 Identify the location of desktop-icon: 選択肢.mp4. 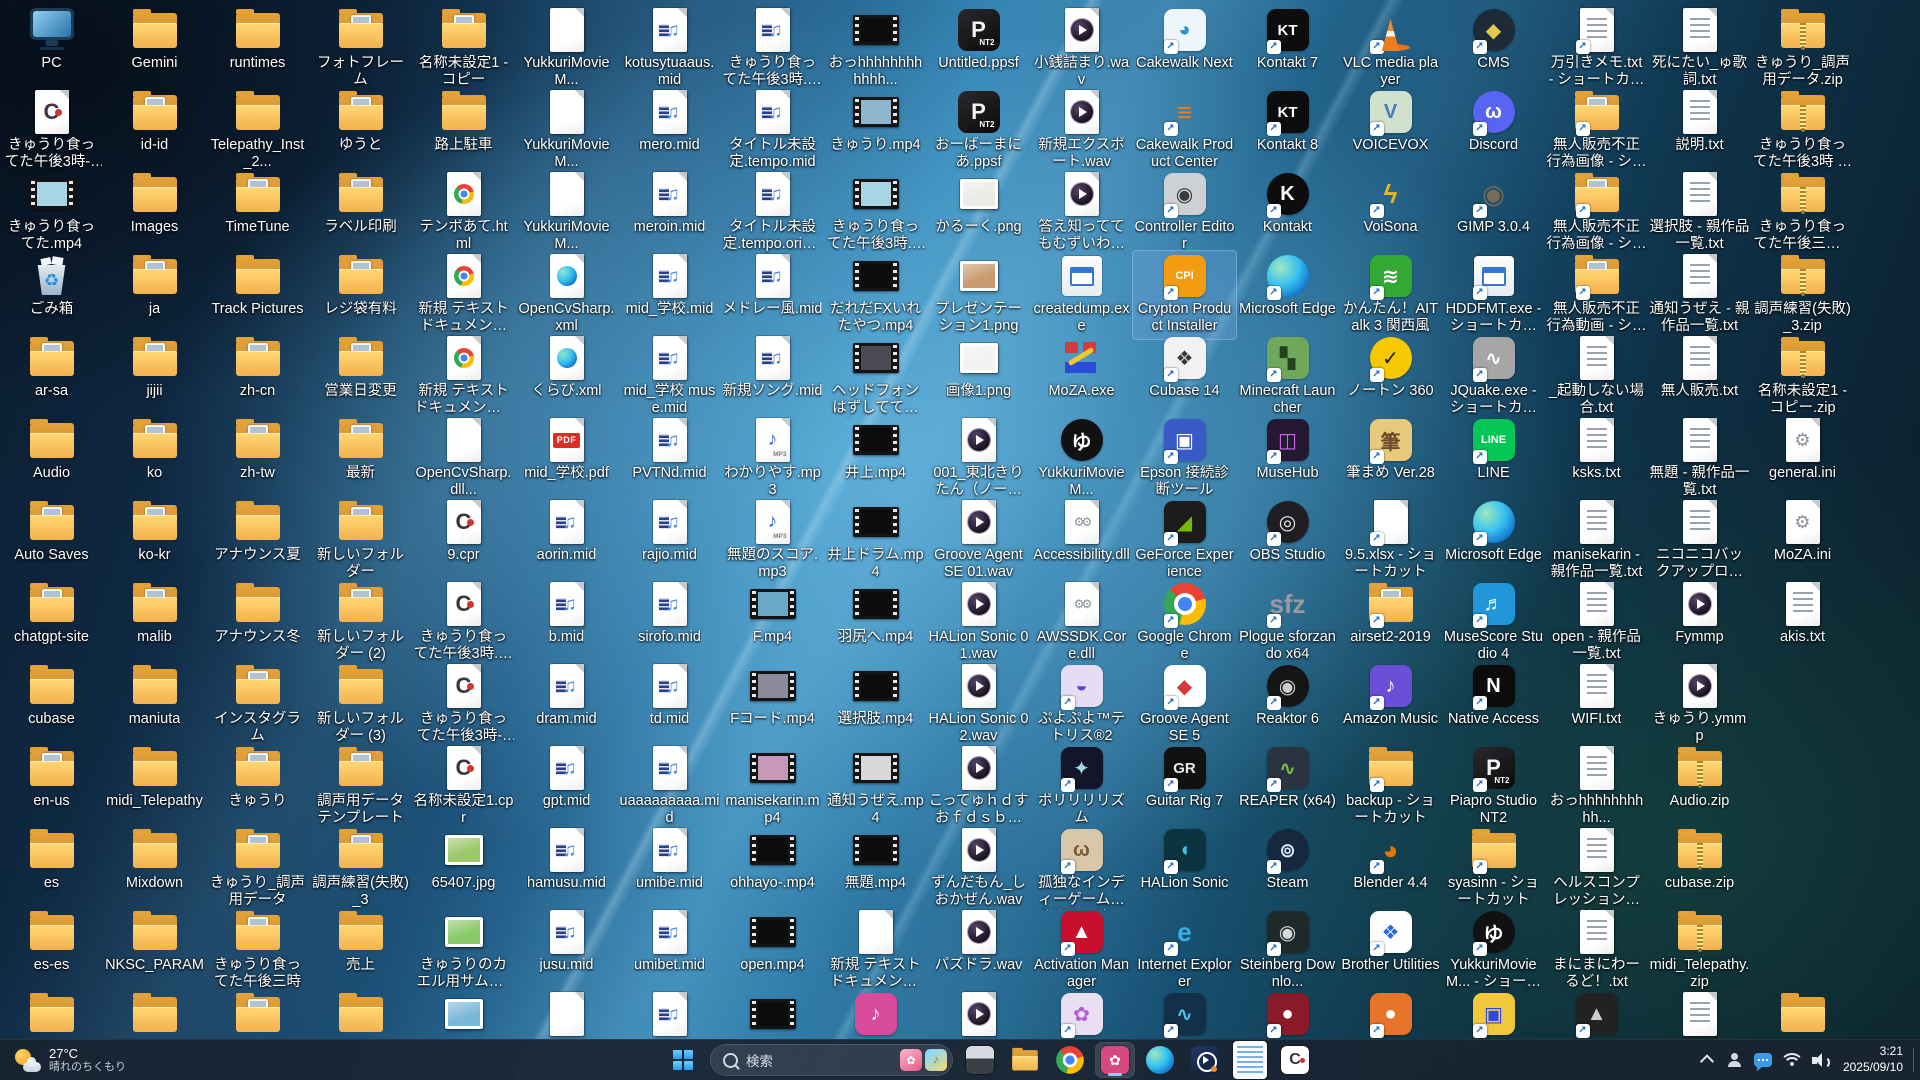
(875, 696).